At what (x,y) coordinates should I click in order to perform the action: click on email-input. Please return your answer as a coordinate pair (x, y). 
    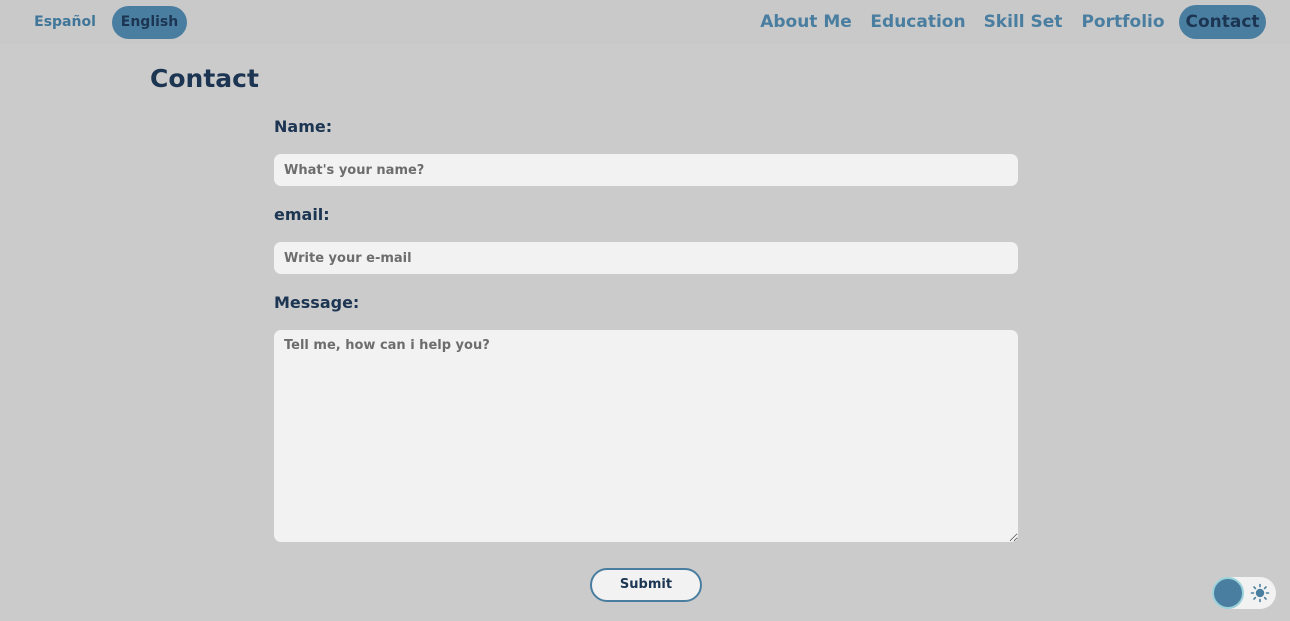
    Looking at the image, I should click on (646, 258).